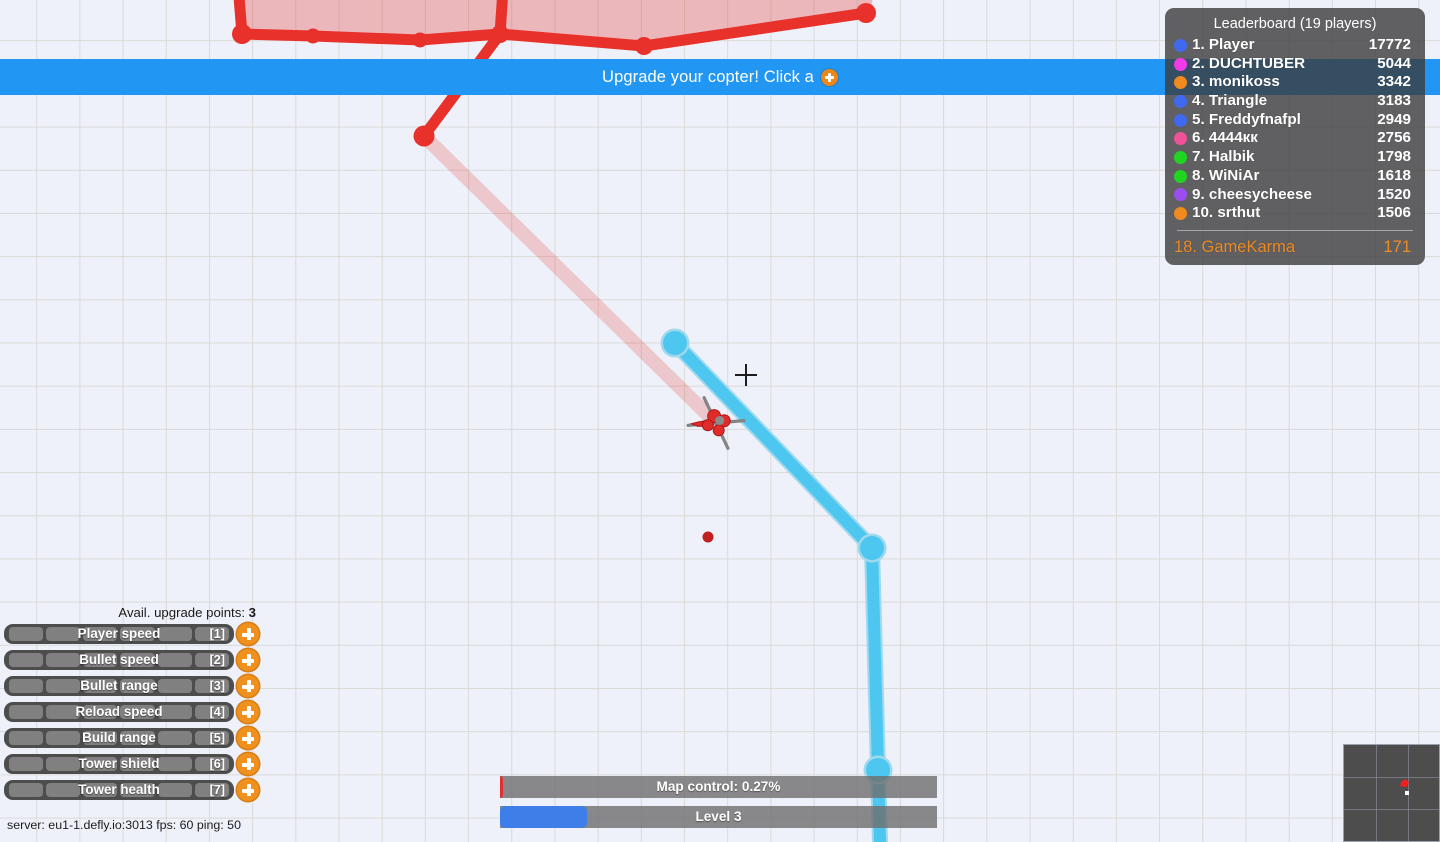 The image size is (1440, 842). What do you see at coordinates (1295, 45) in the screenshot?
I see `leaderboard-row: 1. Player 17772` at bounding box center [1295, 45].